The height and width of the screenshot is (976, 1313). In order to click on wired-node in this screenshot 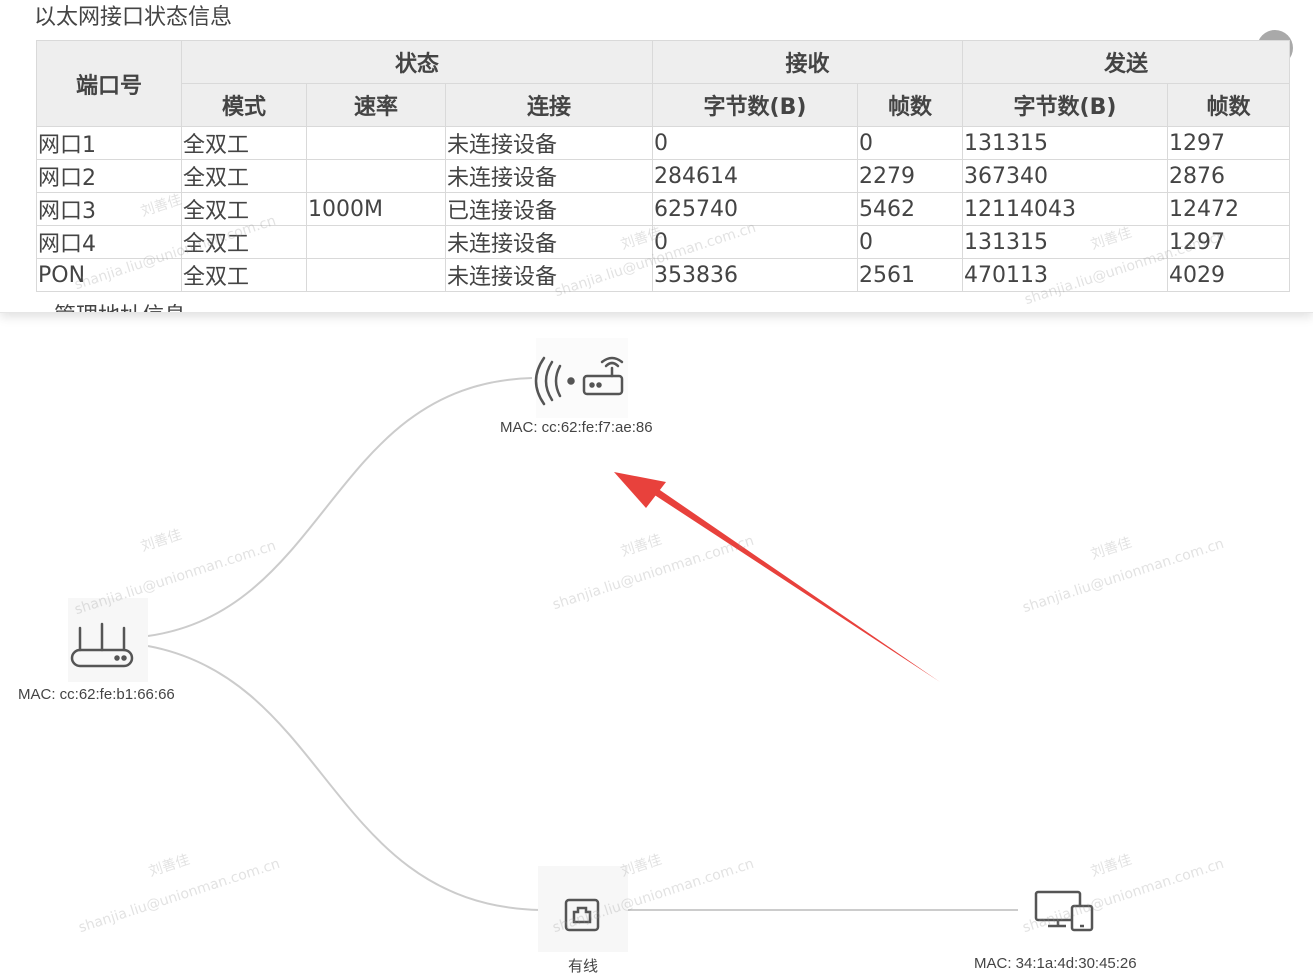, I will do `click(583, 909)`.